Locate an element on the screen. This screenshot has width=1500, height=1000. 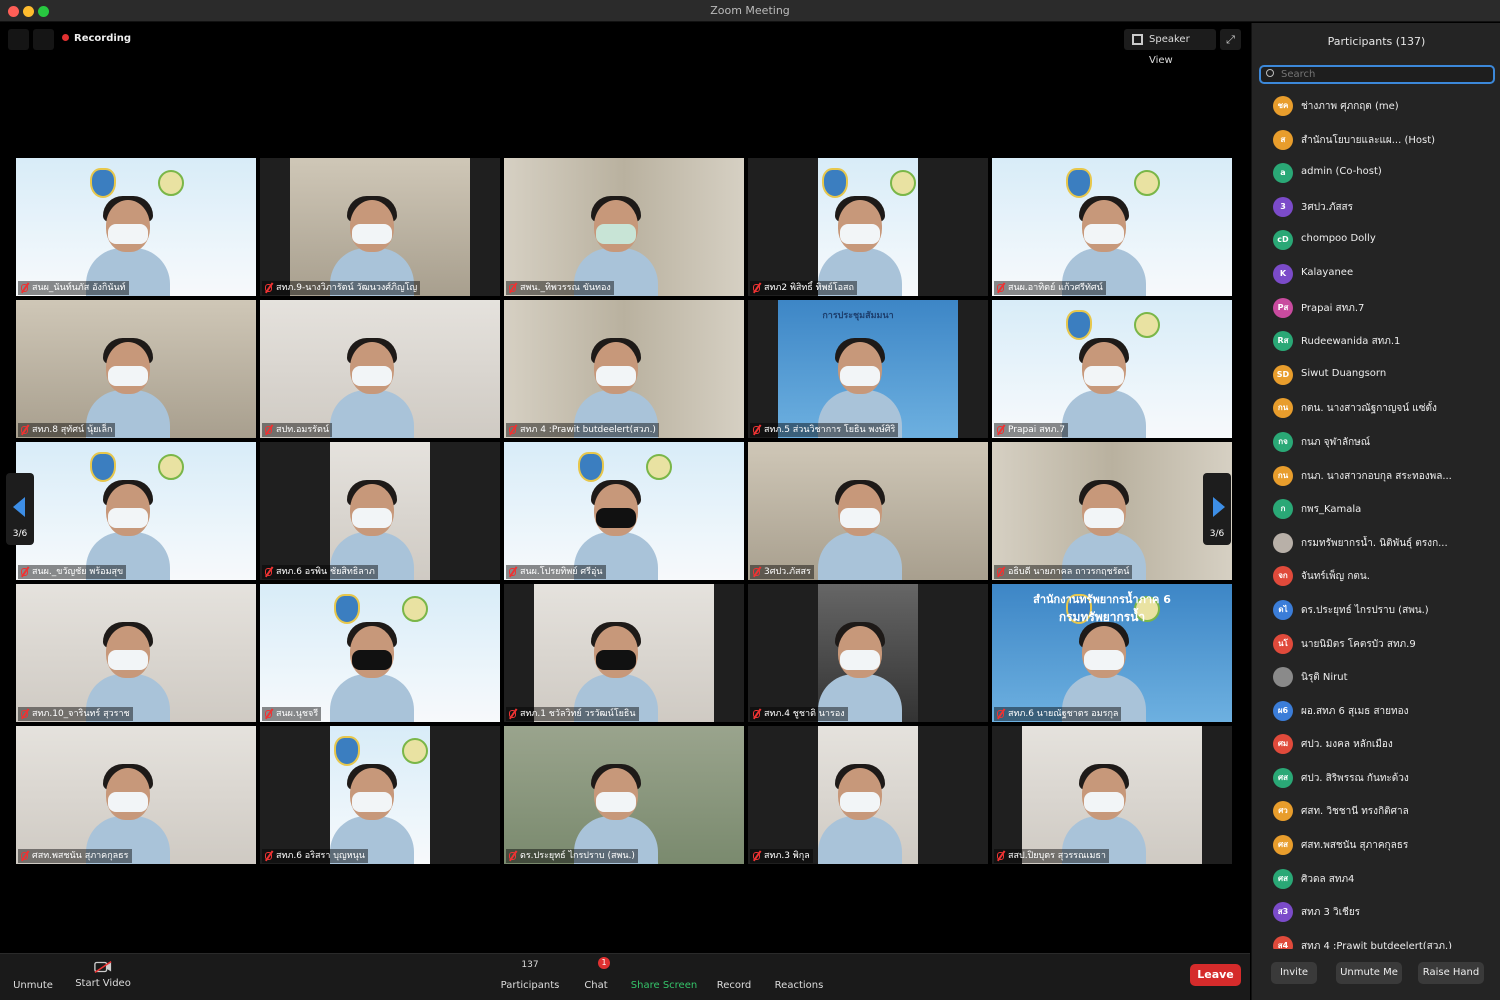
unmute-button: Unmute is located at coordinates (33, 985).